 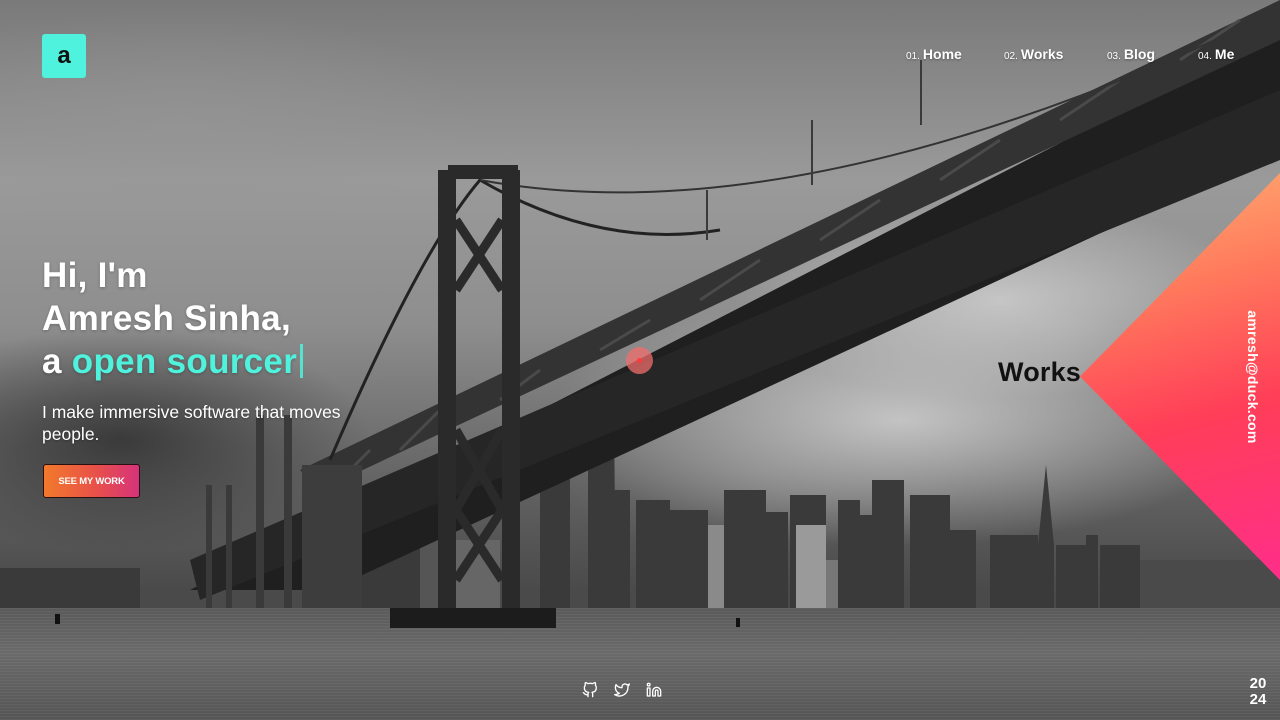 I want to click on site-logo: a, so click(x=64, y=56).